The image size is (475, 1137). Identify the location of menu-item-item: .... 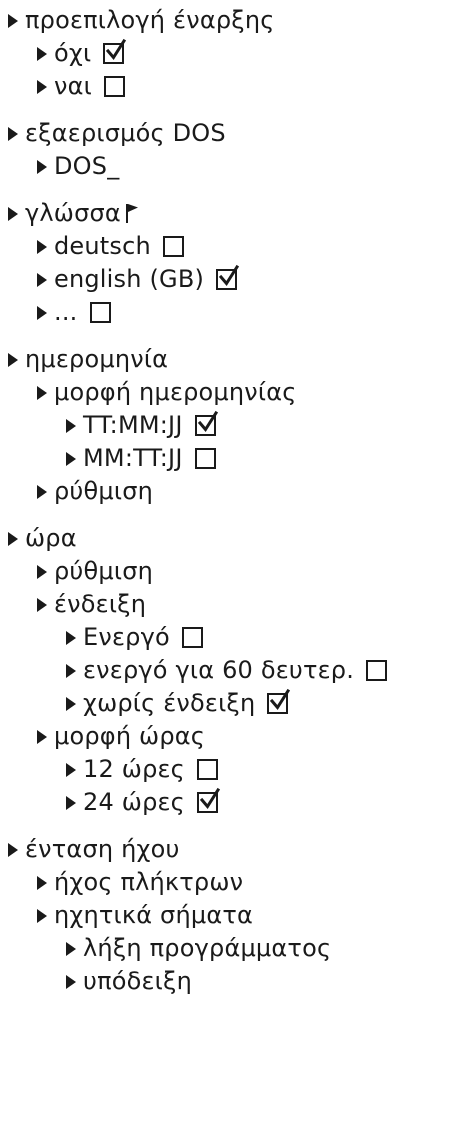
(237, 312).